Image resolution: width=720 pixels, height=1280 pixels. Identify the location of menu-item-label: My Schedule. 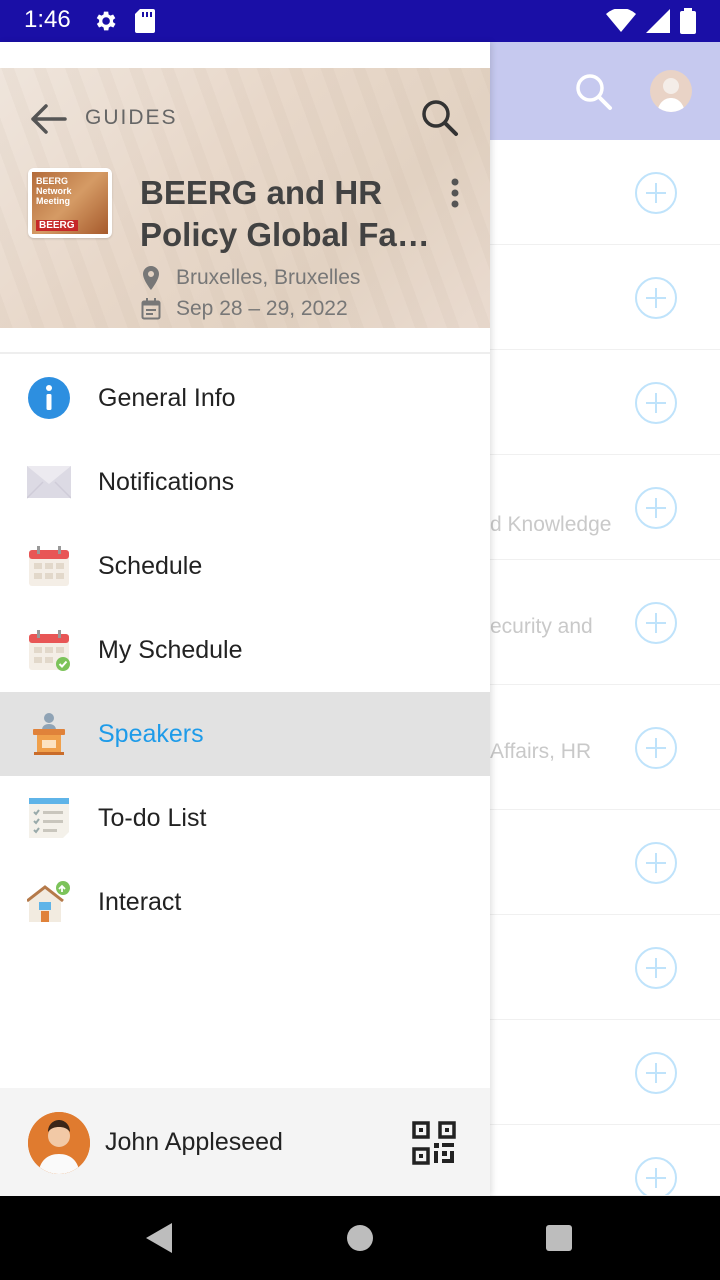
(170, 649).